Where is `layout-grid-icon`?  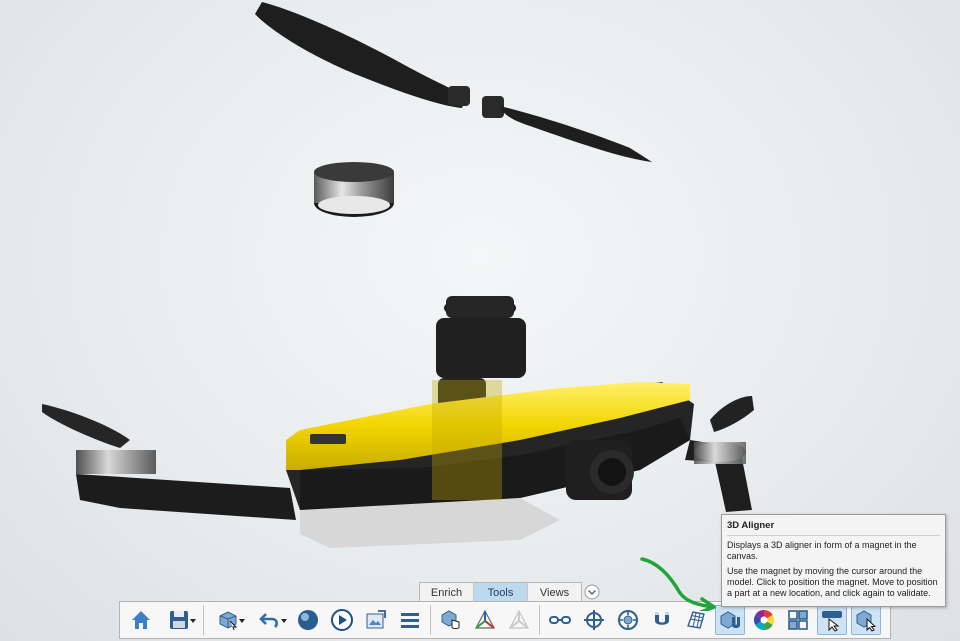
layout-grid-icon is located at coordinates (798, 620).